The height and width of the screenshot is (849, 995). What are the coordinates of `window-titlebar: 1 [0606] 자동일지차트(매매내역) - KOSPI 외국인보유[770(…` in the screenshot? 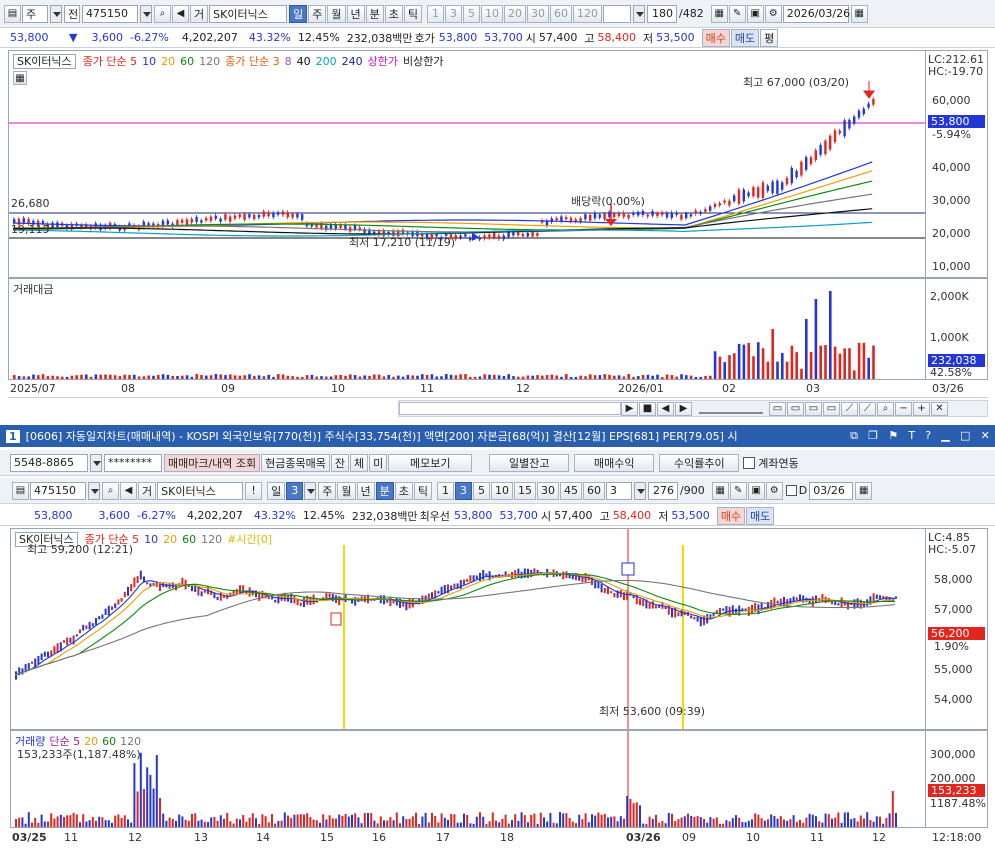 It's located at (497, 436).